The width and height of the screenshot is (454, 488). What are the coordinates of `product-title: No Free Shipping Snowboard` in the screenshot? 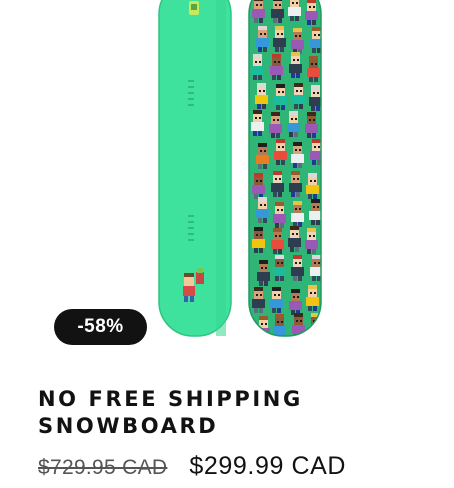 It's located at (228, 413).